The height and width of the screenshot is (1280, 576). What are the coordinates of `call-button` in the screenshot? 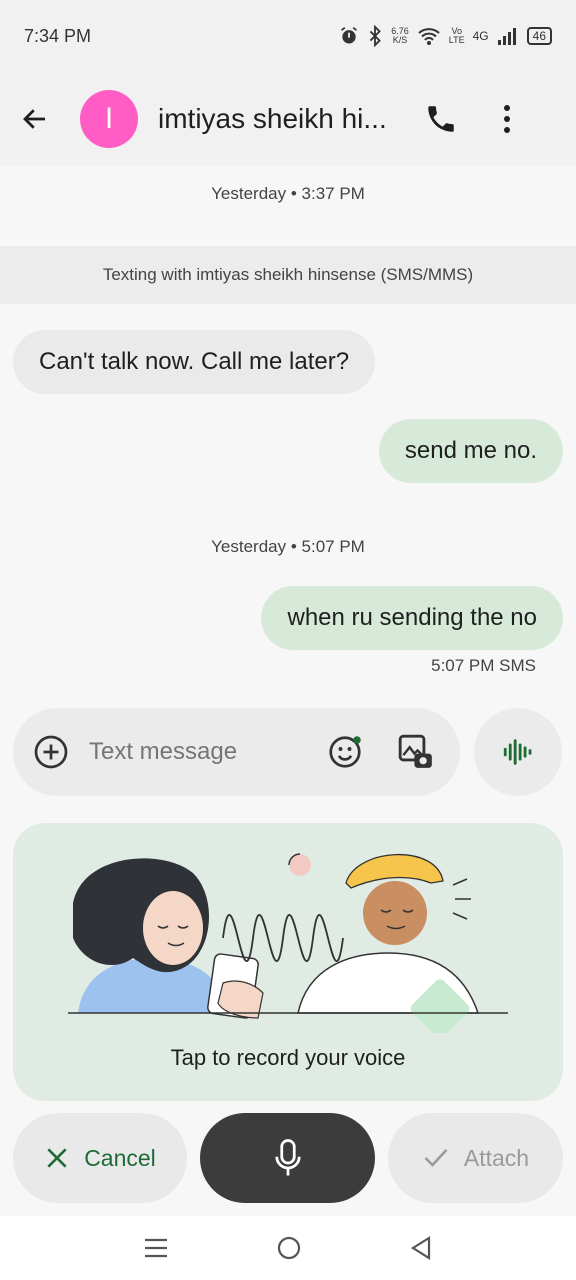 It's located at (441, 119).